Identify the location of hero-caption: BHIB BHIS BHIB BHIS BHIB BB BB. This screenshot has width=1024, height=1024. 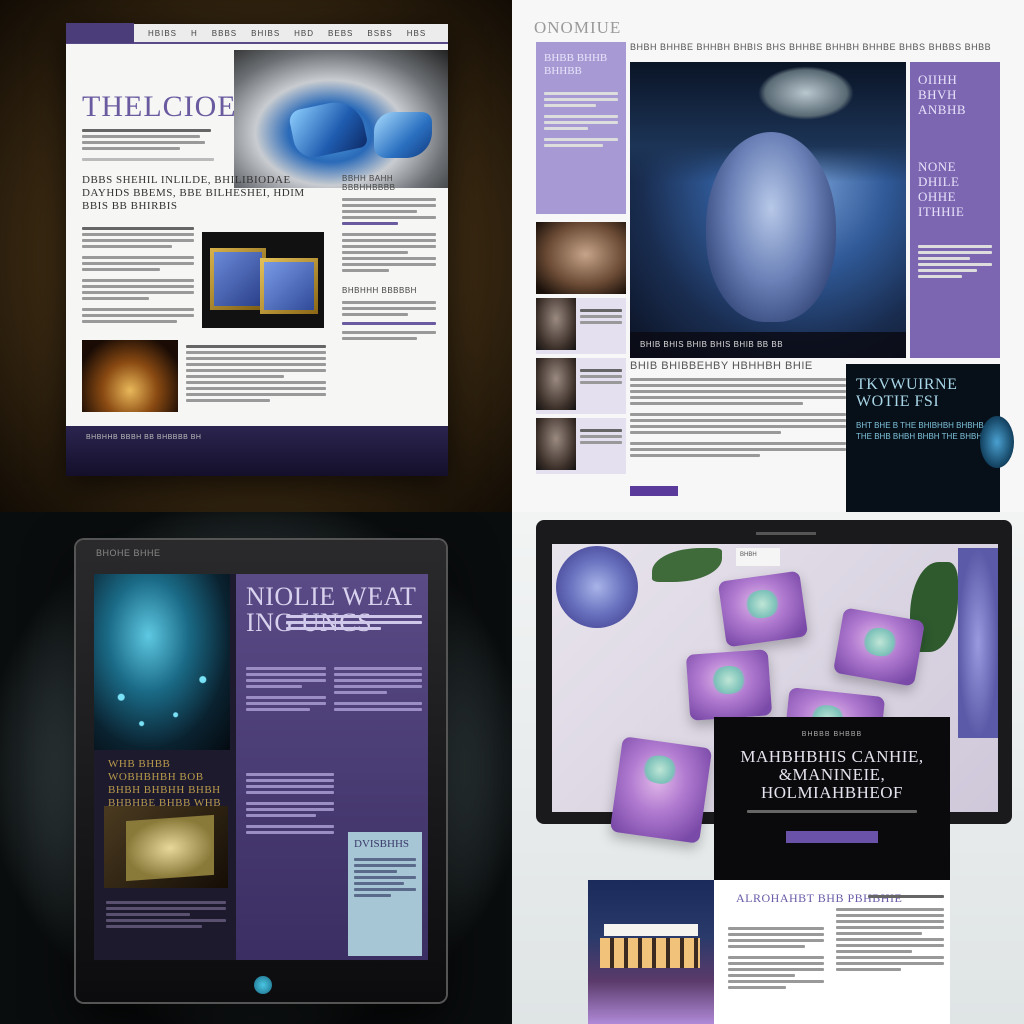
(712, 344).